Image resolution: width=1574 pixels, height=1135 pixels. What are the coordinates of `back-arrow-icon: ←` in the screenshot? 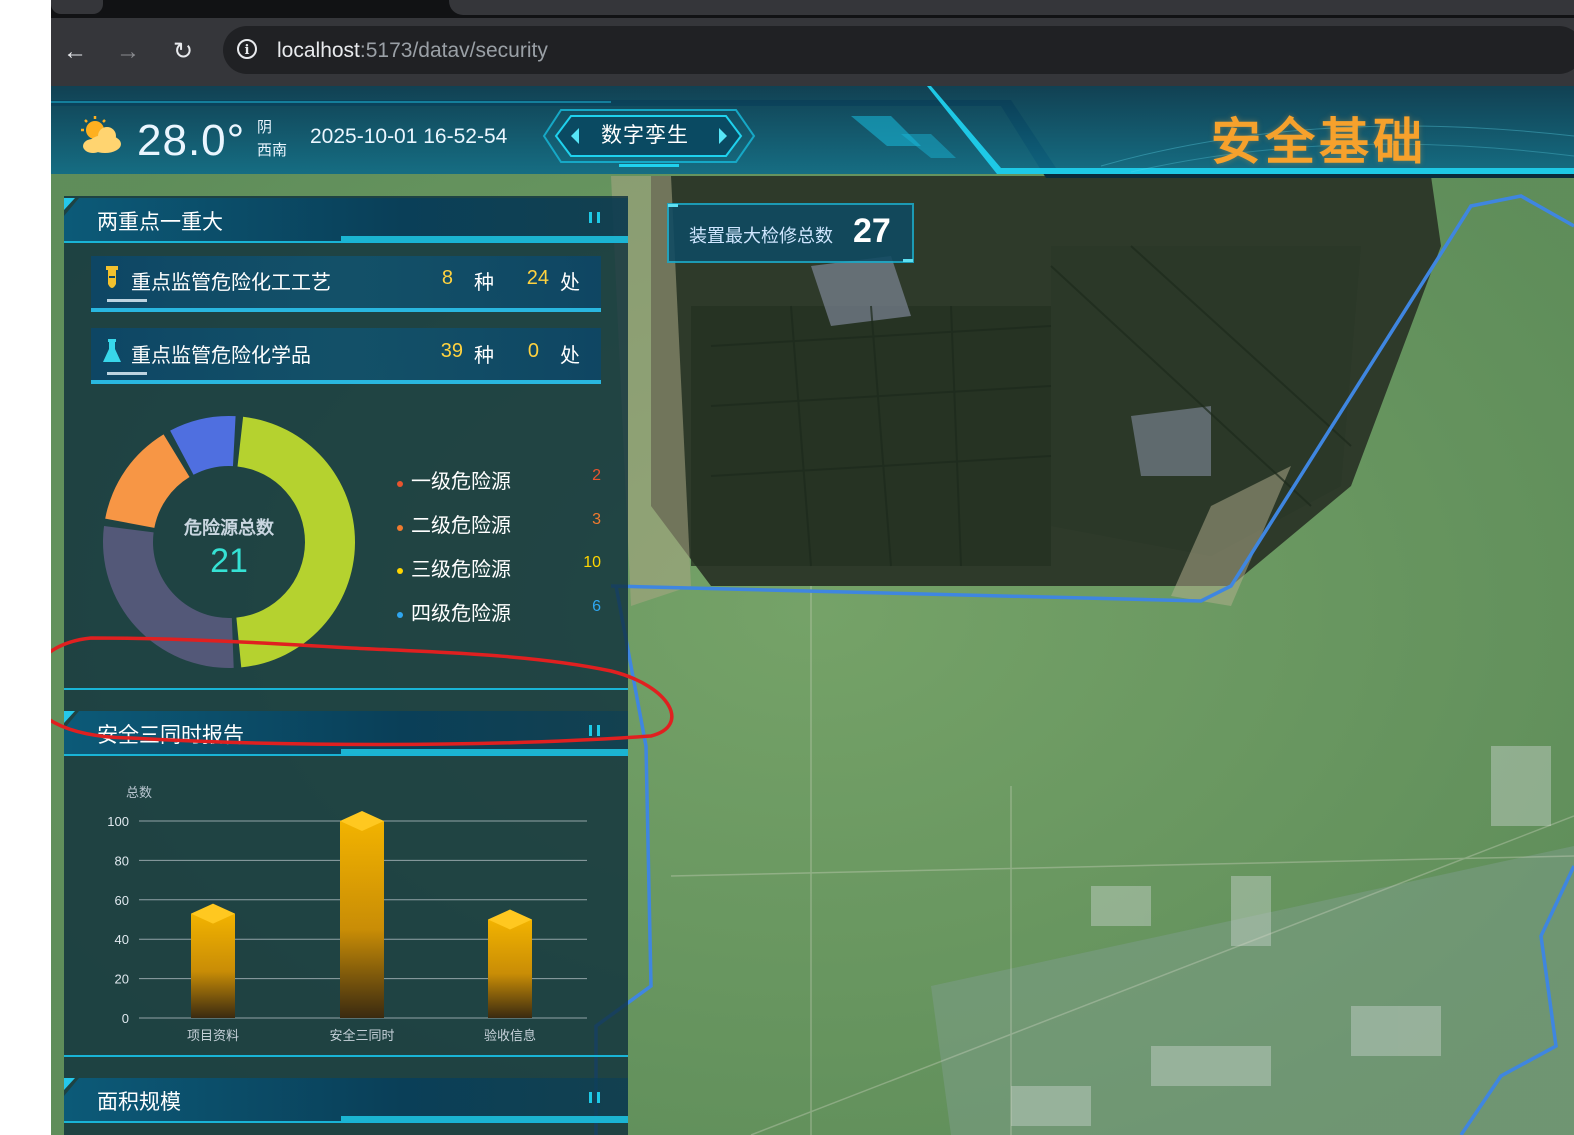 It's located at (75, 52).